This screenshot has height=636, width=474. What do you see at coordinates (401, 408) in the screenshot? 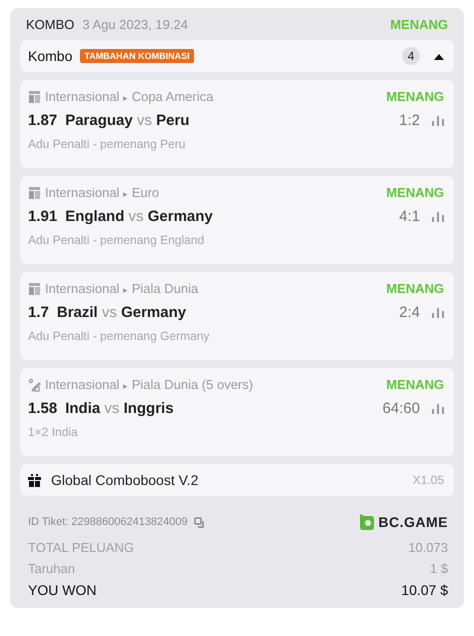
I see `score: 64:60` at bounding box center [401, 408].